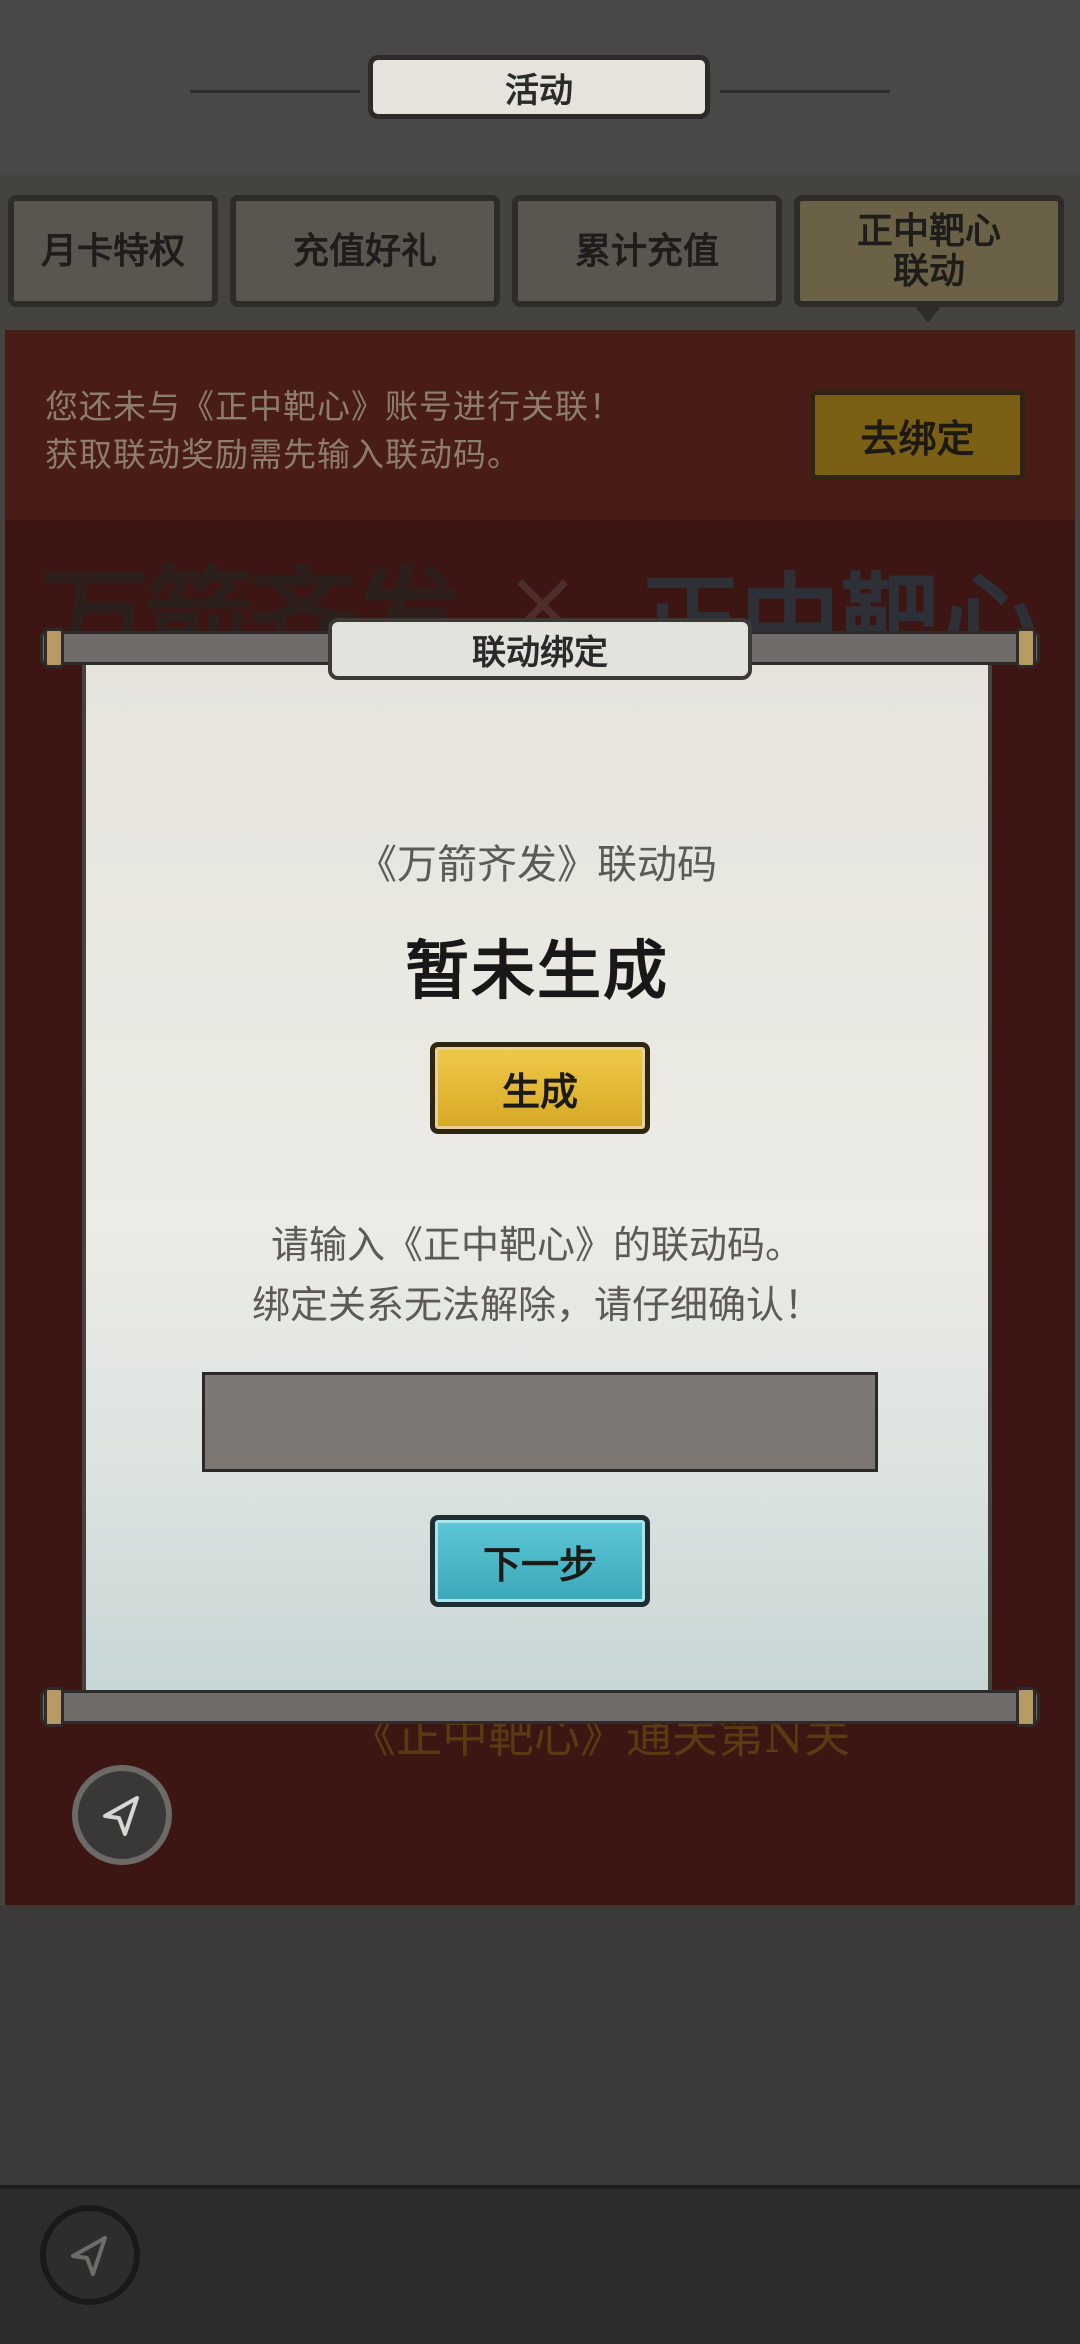 This screenshot has width=1080, height=2344. I want to click on page-title: 活动, so click(539, 87).